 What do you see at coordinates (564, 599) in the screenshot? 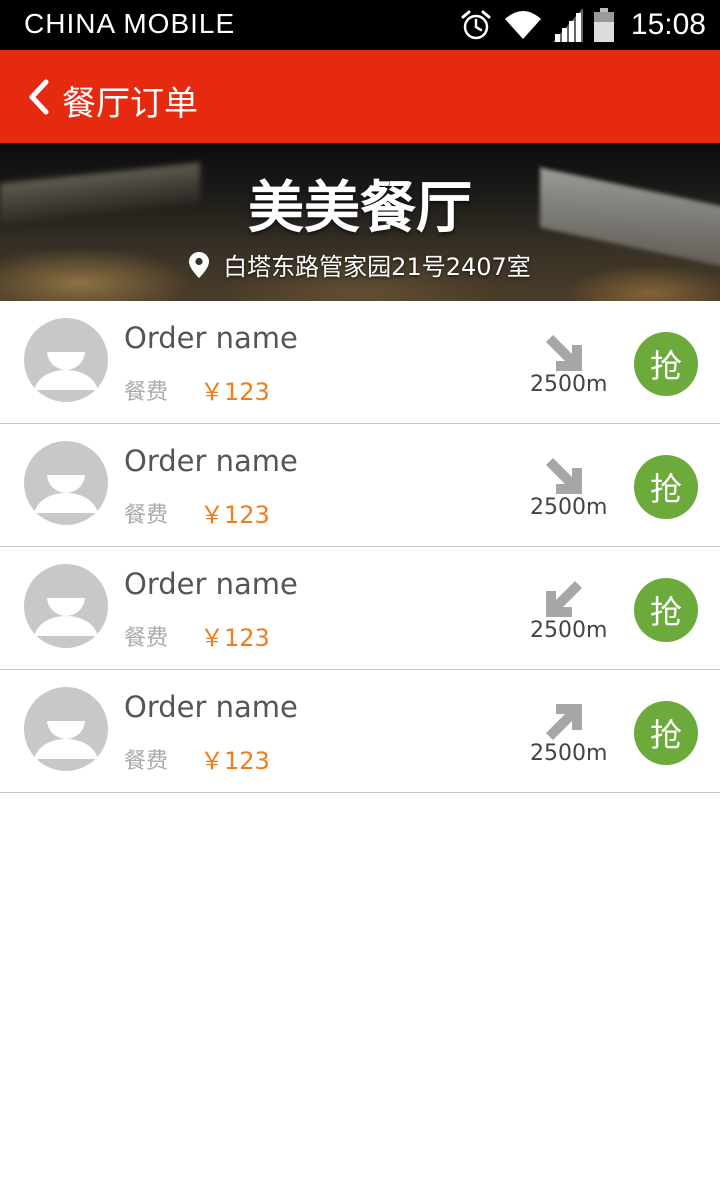
I see `arrow-down-left-icon` at bounding box center [564, 599].